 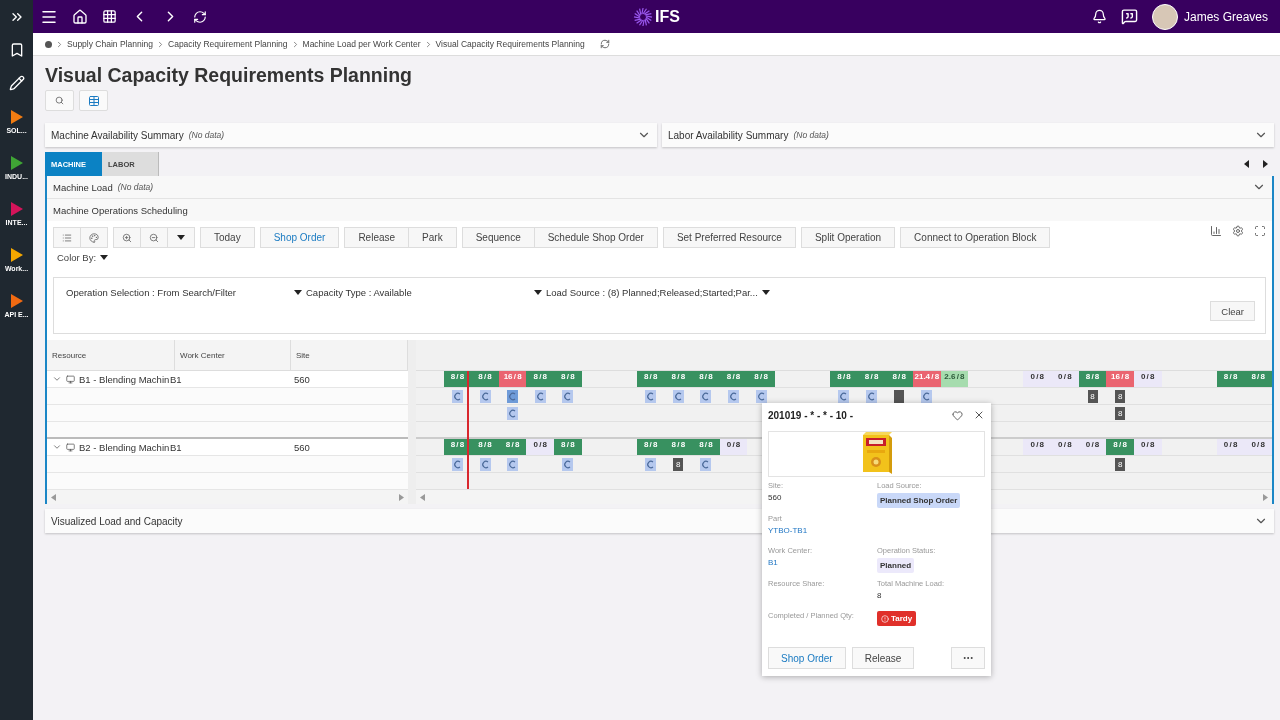 What do you see at coordinates (498, 237) in the screenshot?
I see `toolbar-button: Sequence` at bounding box center [498, 237].